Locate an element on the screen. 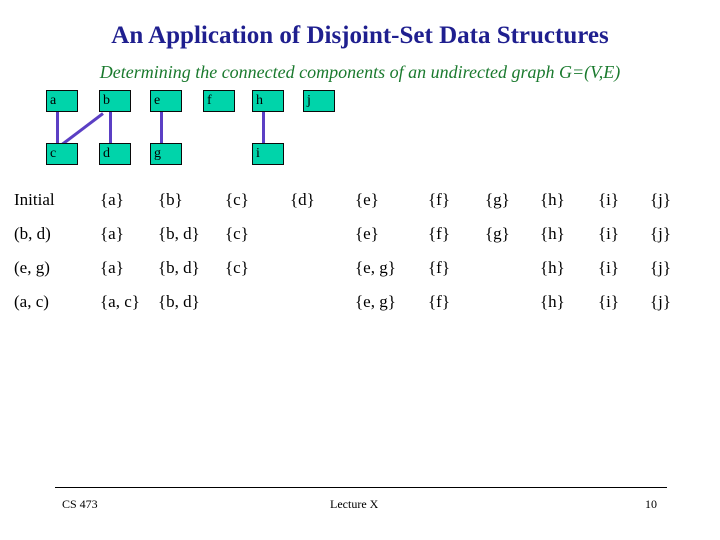 The height and width of the screenshot is (540, 720). table-cell: {b} is located at coordinates (170, 199).